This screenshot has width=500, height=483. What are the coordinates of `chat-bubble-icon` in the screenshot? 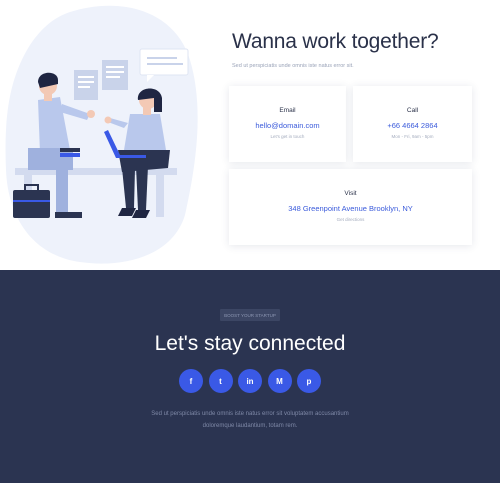 It's located at (164, 62).